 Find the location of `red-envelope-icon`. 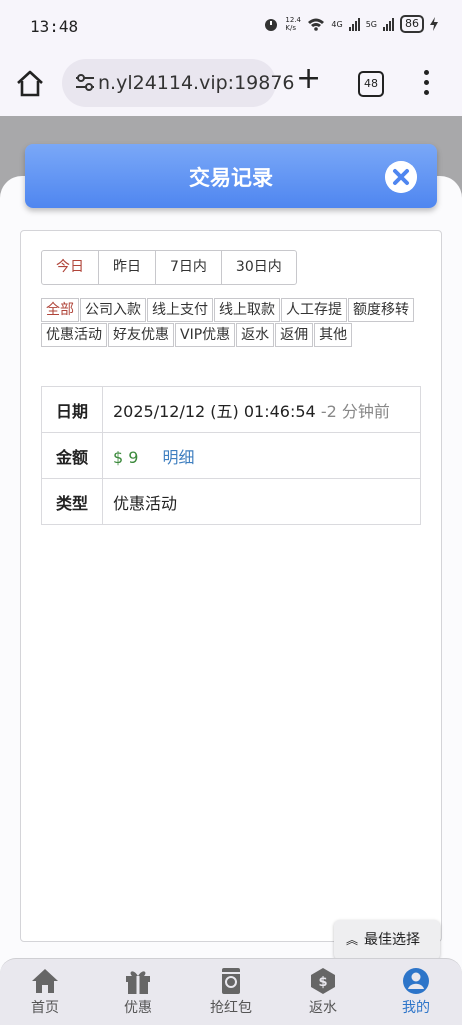

red-envelope-icon is located at coordinates (231, 981).